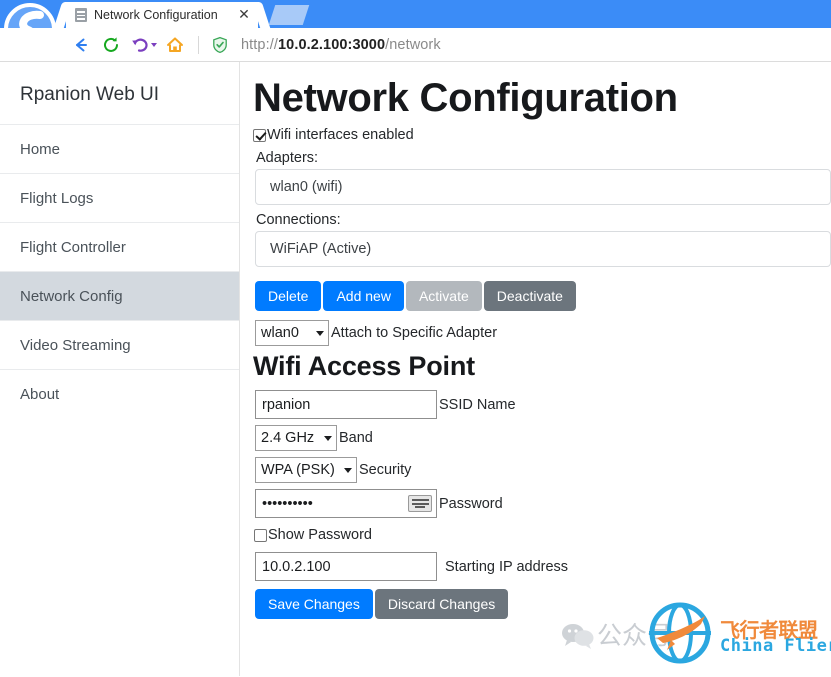 Image resolution: width=831 pixels, height=677 pixels. What do you see at coordinates (441, 604) in the screenshot?
I see `discard-changes-button: Discard Changes` at bounding box center [441, 604].